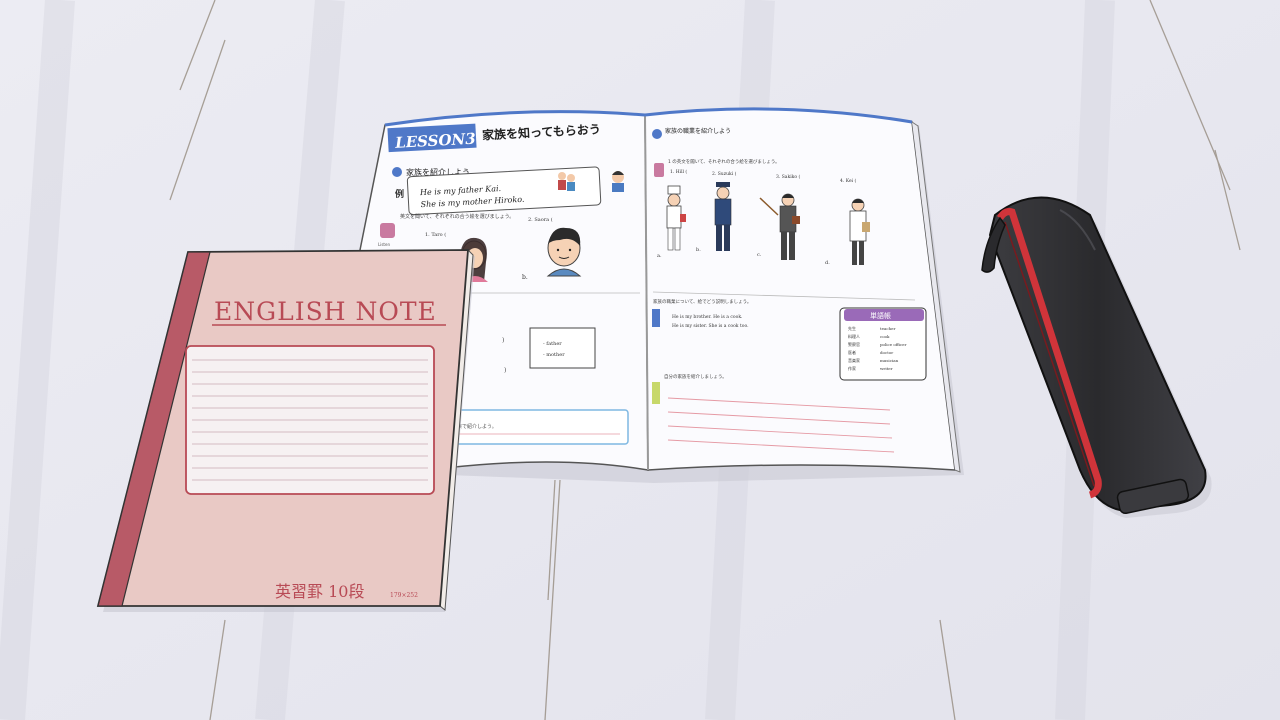 The image size is (1280, 720). What do you see at coordinates (384, 244) in the screenshot?
I see `listen-label: Listen` at bounding box center [384, 244].